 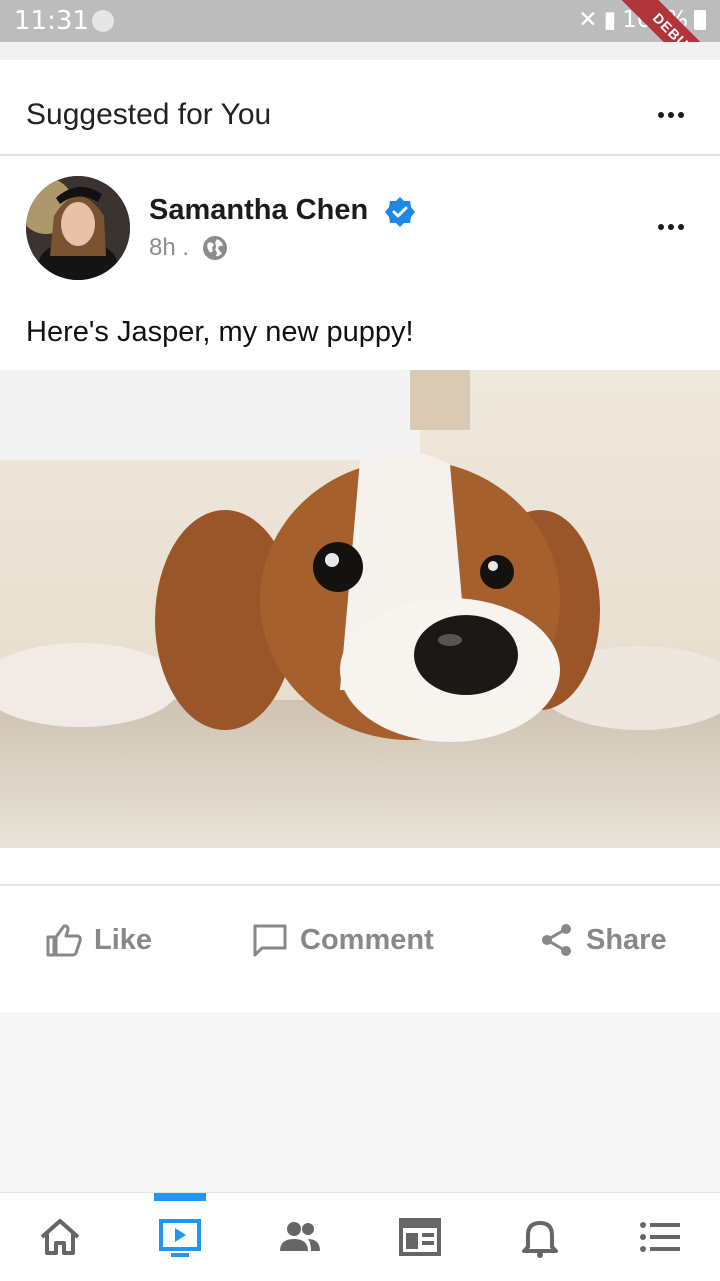 What do you see at coordinates (103, 21) in the screenshot?
I see `app-notification-icon` at bounding box center [103, 21].